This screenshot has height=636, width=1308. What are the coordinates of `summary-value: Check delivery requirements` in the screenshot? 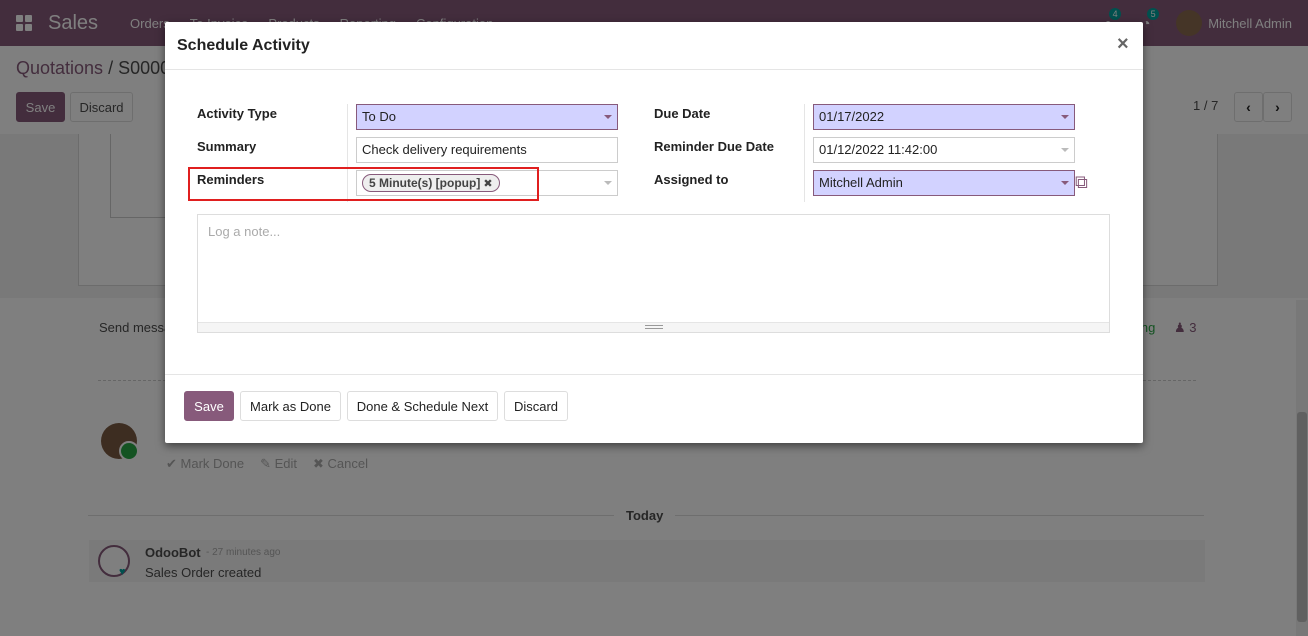 It's located at (444, 149).